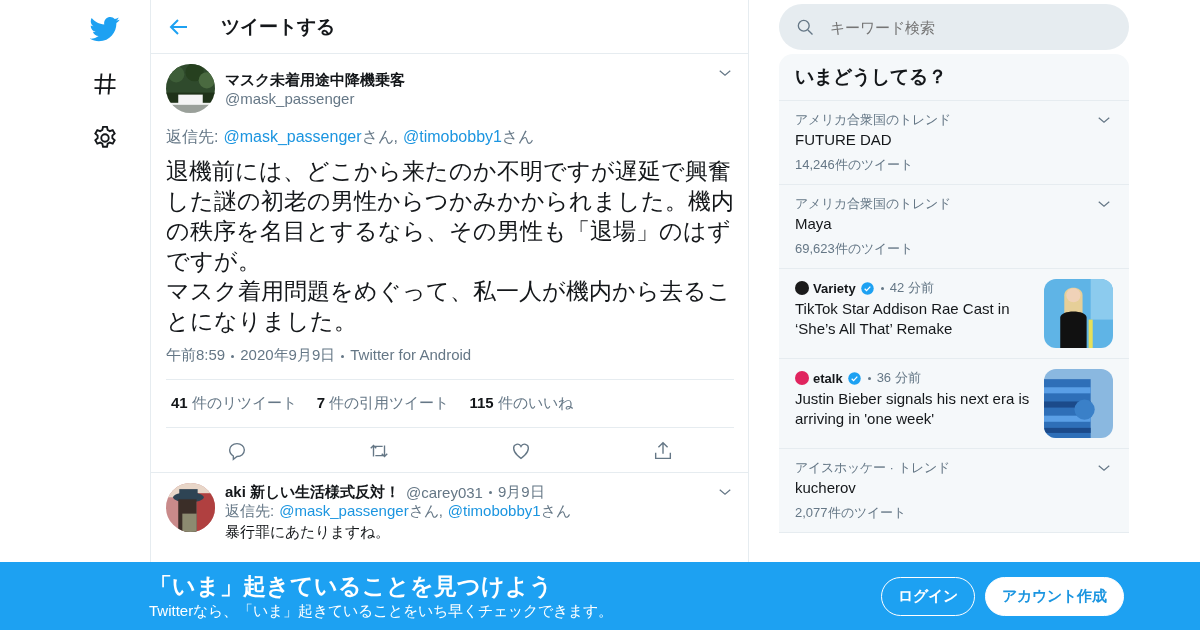 Image resolution: width=1200 pixels, height=630 pixels. What do you see at coordinates (381, 611) in the screenshot?
I see `banner-subtitle: Twitterなら、「いま」起きていることをいち早くチェックできます。` at bounding box center [381, 611].